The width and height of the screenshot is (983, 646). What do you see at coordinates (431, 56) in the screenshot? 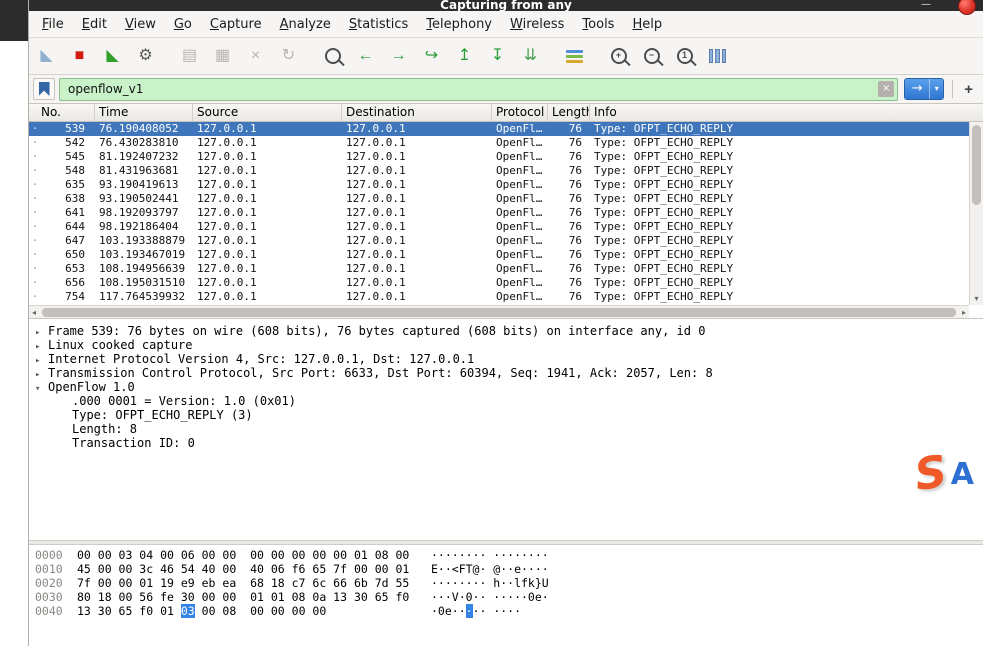
I see `go-to-packet-button: ↪` at bounding box center [431, 56].